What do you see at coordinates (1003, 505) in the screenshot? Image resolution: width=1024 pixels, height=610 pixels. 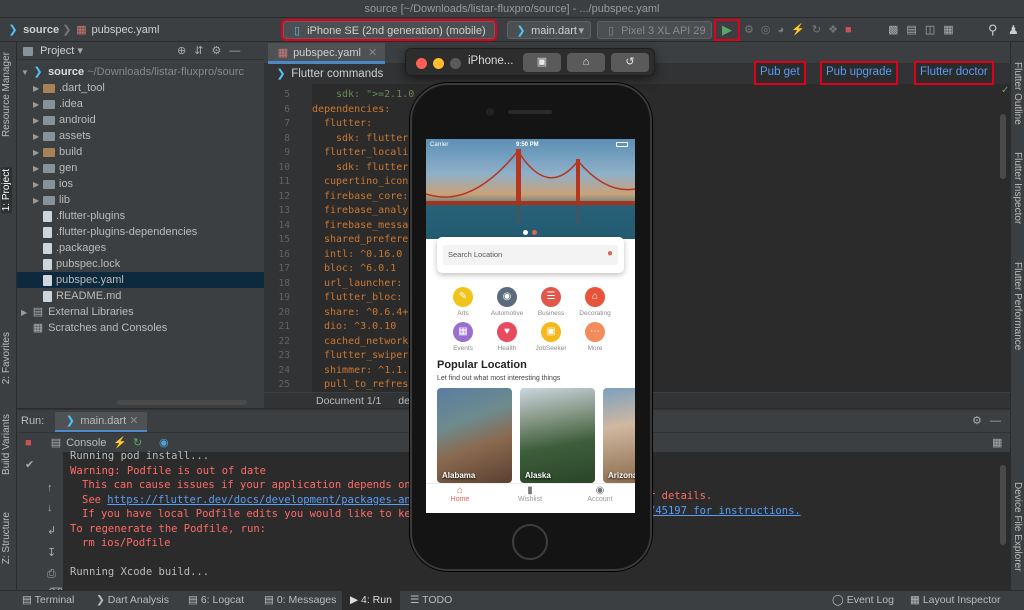 I see `console-scrollbar` at bounding box center [1003, 505].